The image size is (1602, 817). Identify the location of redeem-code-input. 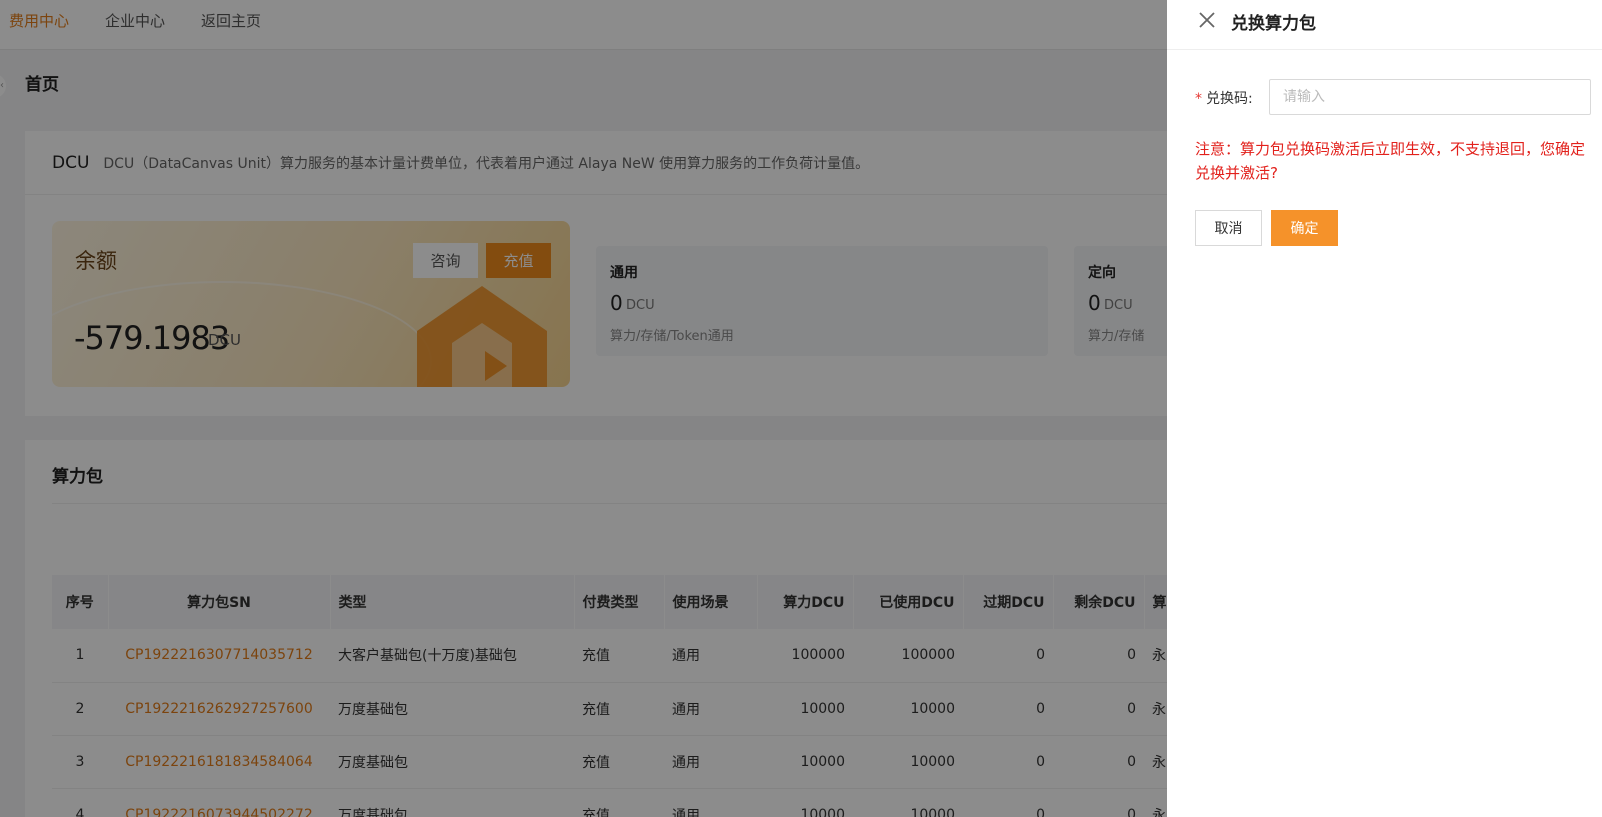
(1430, 97).